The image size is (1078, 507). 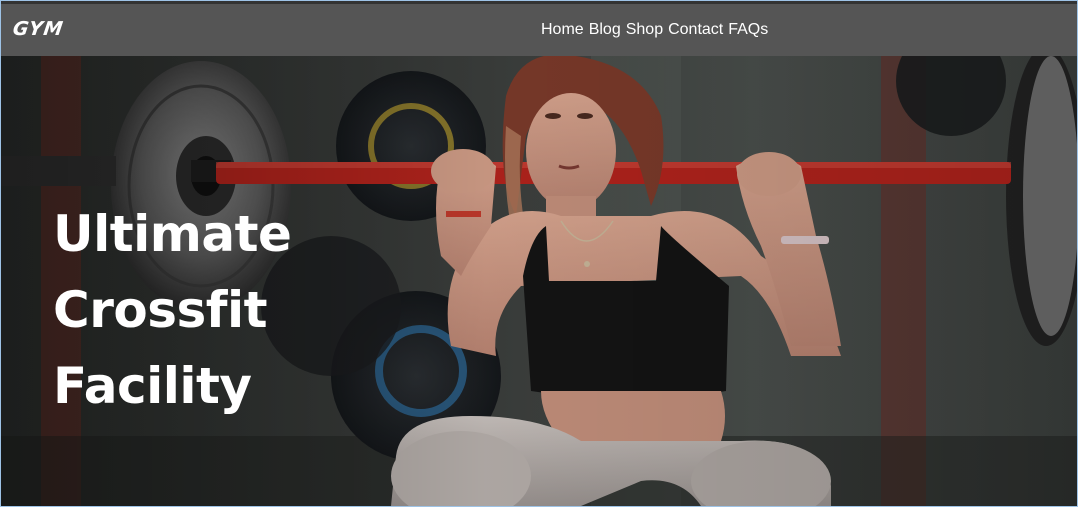 I want to click on nav-link-home: Home, so click(x=562, y=30).